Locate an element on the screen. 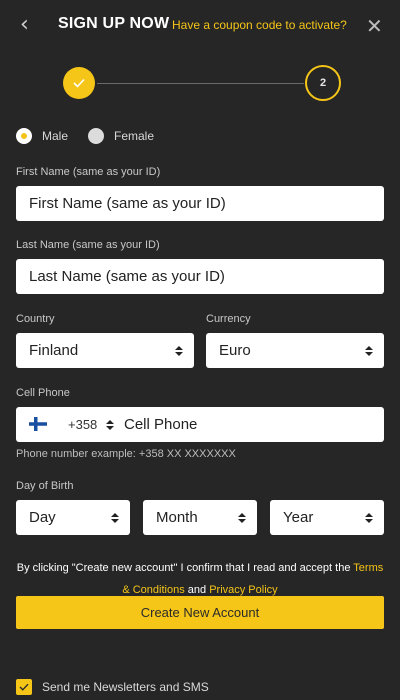  gender-female-option: Female is located at coordinates (121, 136).